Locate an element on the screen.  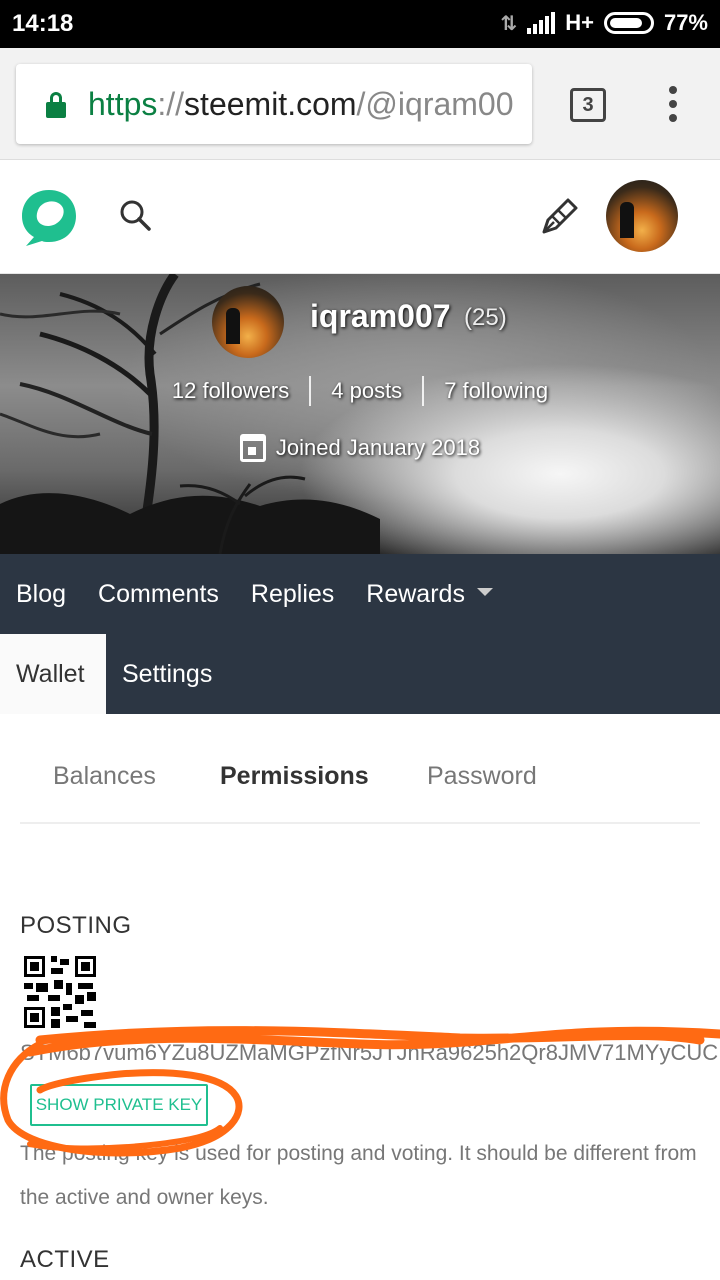
joined-date: Joined January 2018 is located at coordinates (360, 448).